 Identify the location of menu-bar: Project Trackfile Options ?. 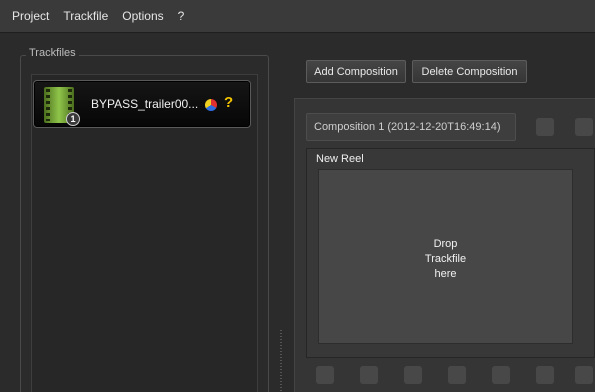
(297, 16).